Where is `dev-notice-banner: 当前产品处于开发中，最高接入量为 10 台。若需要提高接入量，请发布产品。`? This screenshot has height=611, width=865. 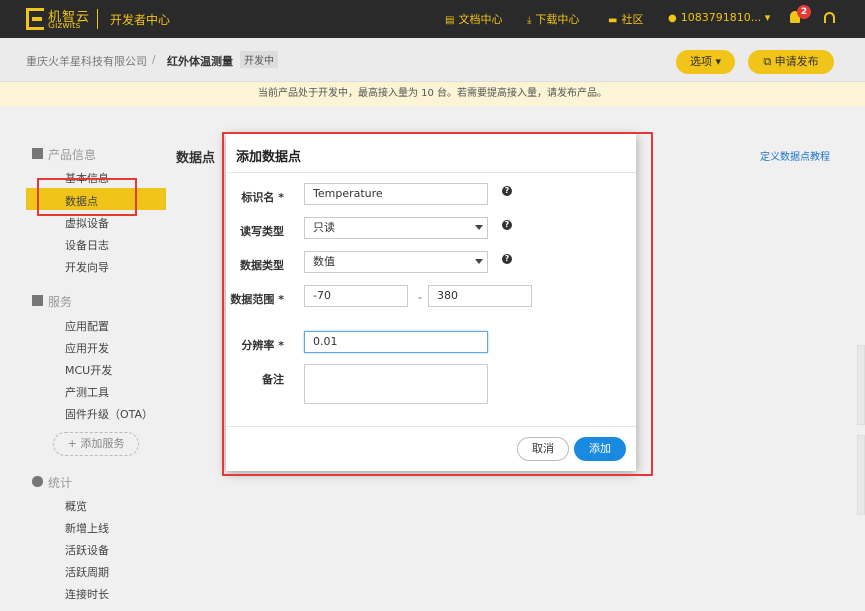 dev-notice-banner: 当前产品处于开发中，最高接入量为 10 台。若需要提高接入量，请发布产品。 is located at coordinates (432, 94).